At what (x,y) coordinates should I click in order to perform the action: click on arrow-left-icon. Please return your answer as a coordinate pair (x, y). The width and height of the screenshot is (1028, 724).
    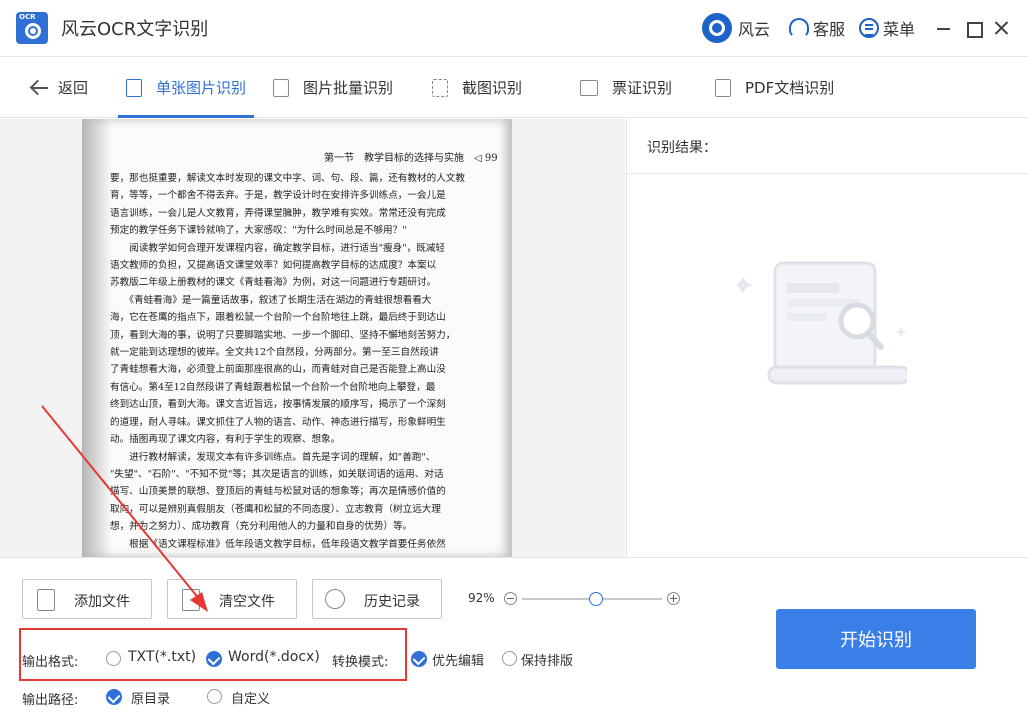
    Looking at the image, I should click on (40, 88).